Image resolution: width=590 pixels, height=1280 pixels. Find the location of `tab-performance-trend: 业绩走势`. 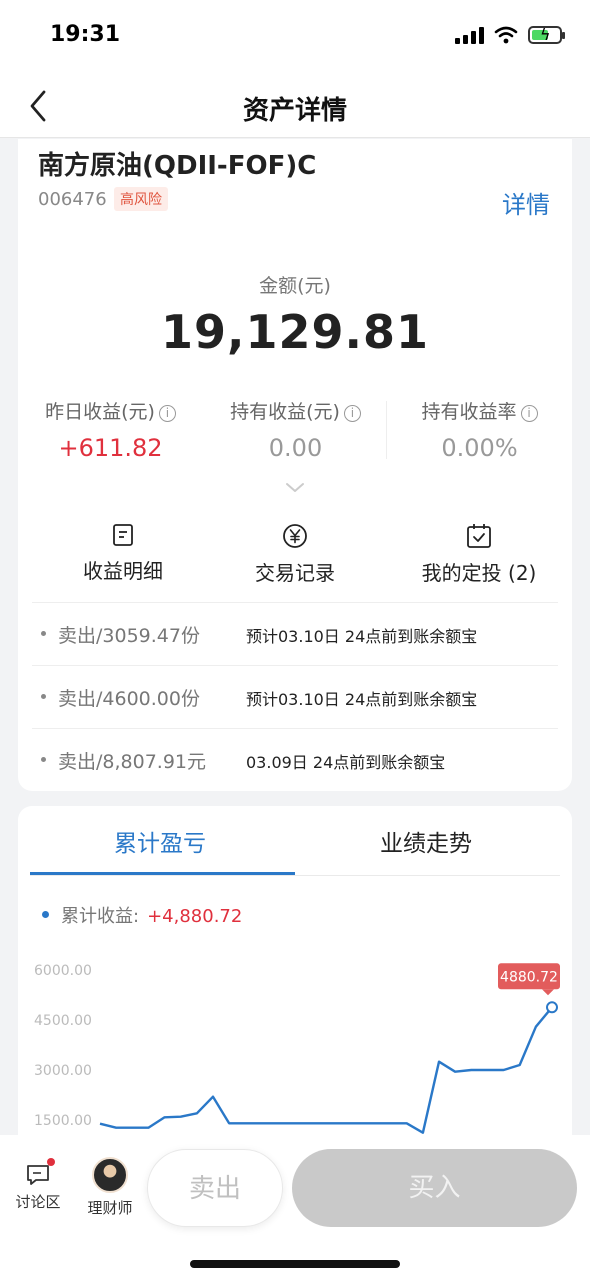

tab-performance-trend: 业绩走势 is located at coordinates (426, 841).